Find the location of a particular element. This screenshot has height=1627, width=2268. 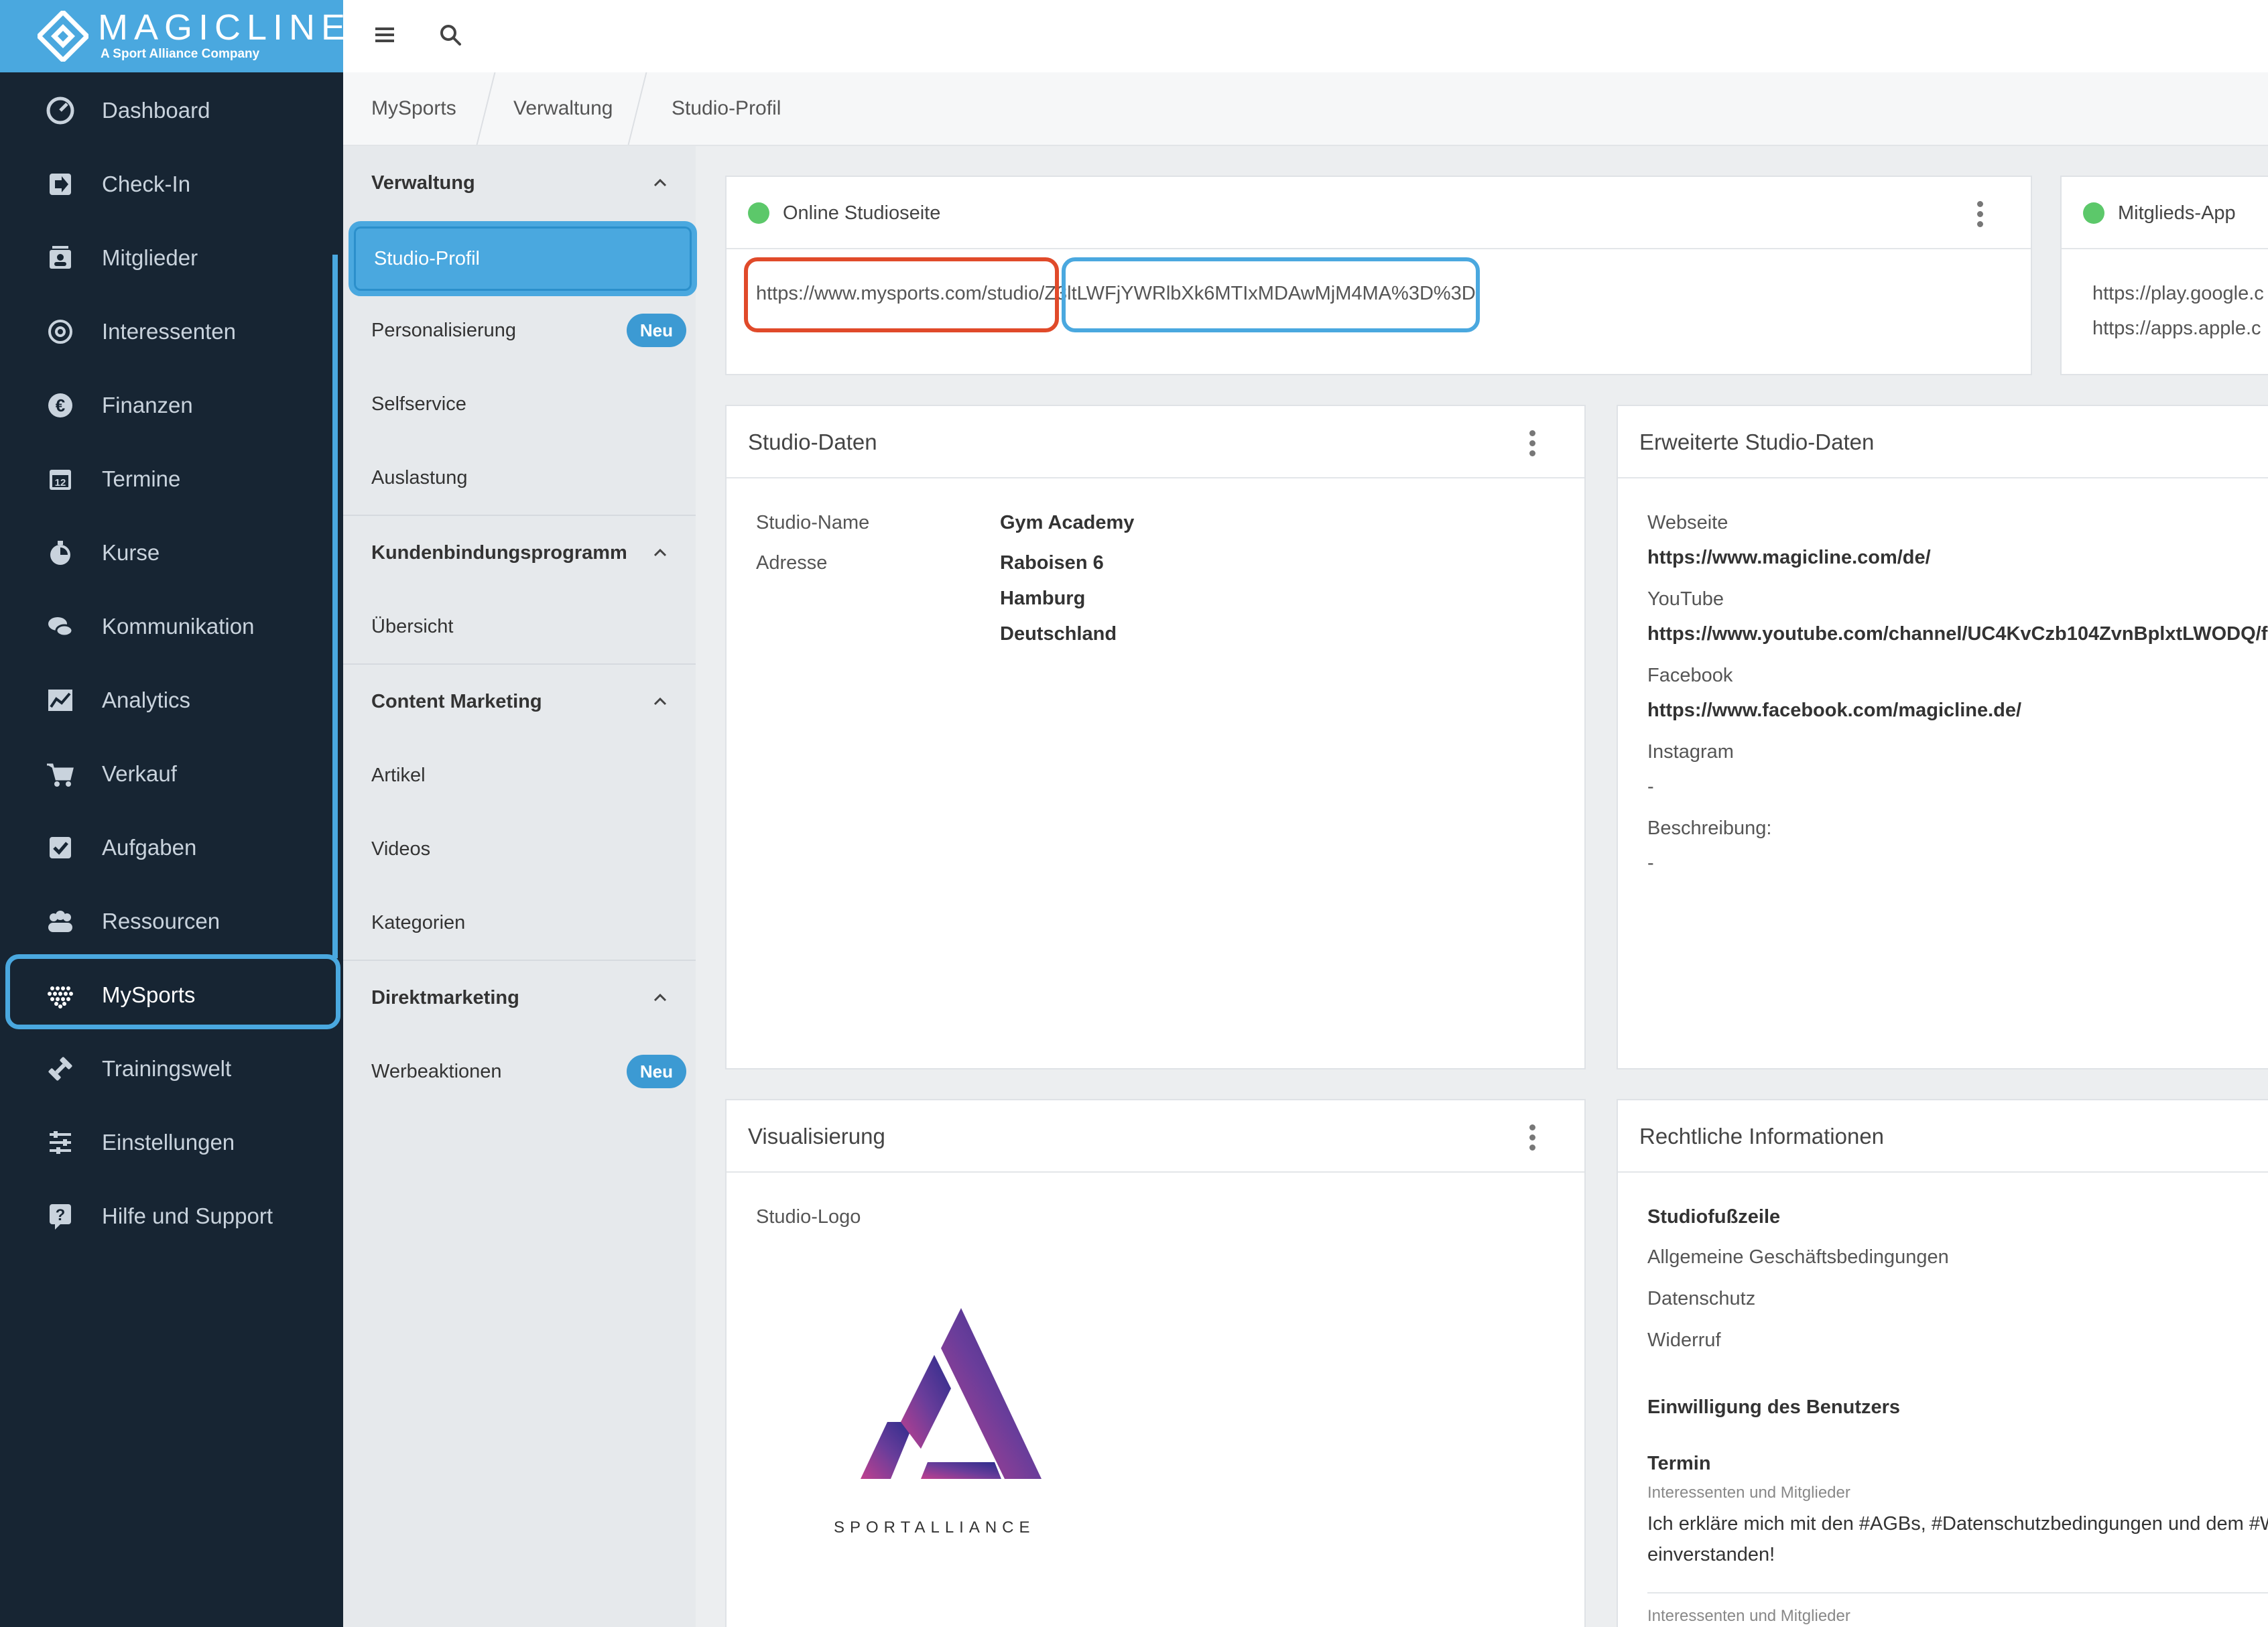

consent-item-audience: Interessenten und Mitglieder is located at coordinates (1748, 1616).